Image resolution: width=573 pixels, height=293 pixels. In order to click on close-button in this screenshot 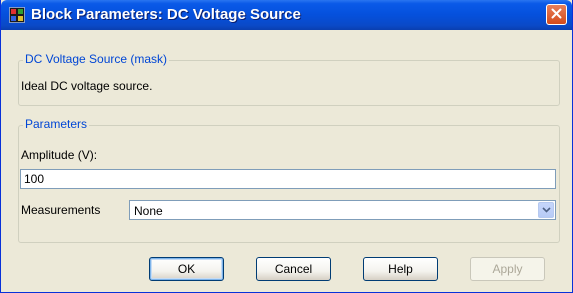, I will do `click(556, 14)`.